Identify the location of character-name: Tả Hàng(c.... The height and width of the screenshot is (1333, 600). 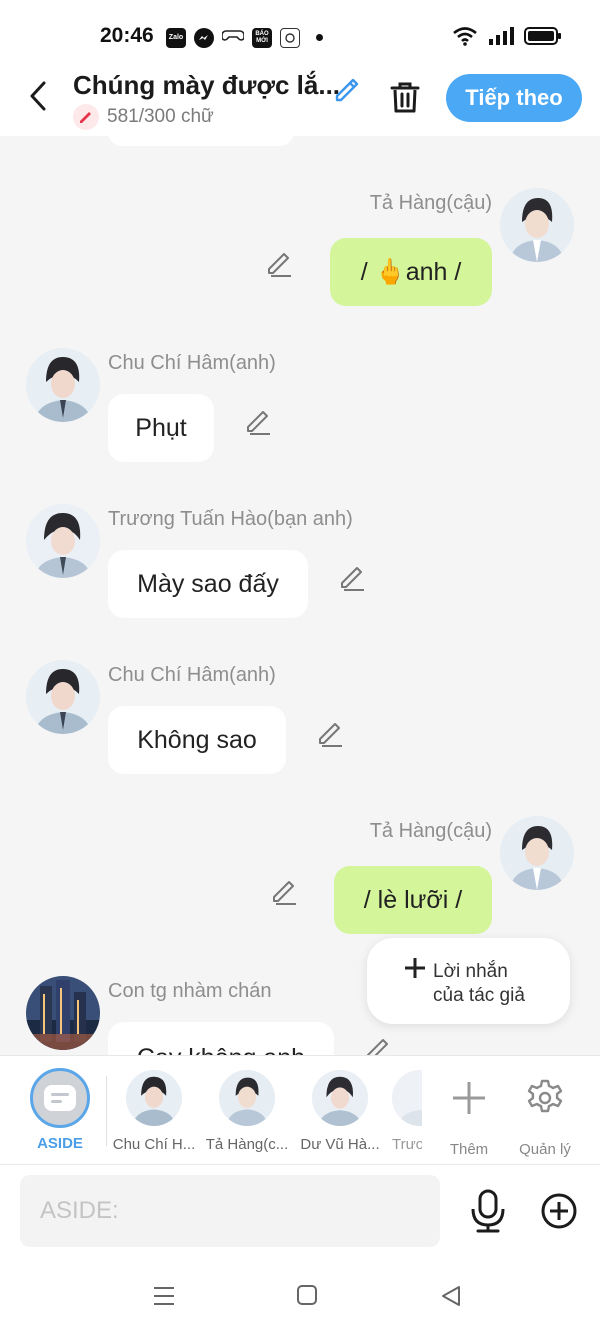
(247, 1144).